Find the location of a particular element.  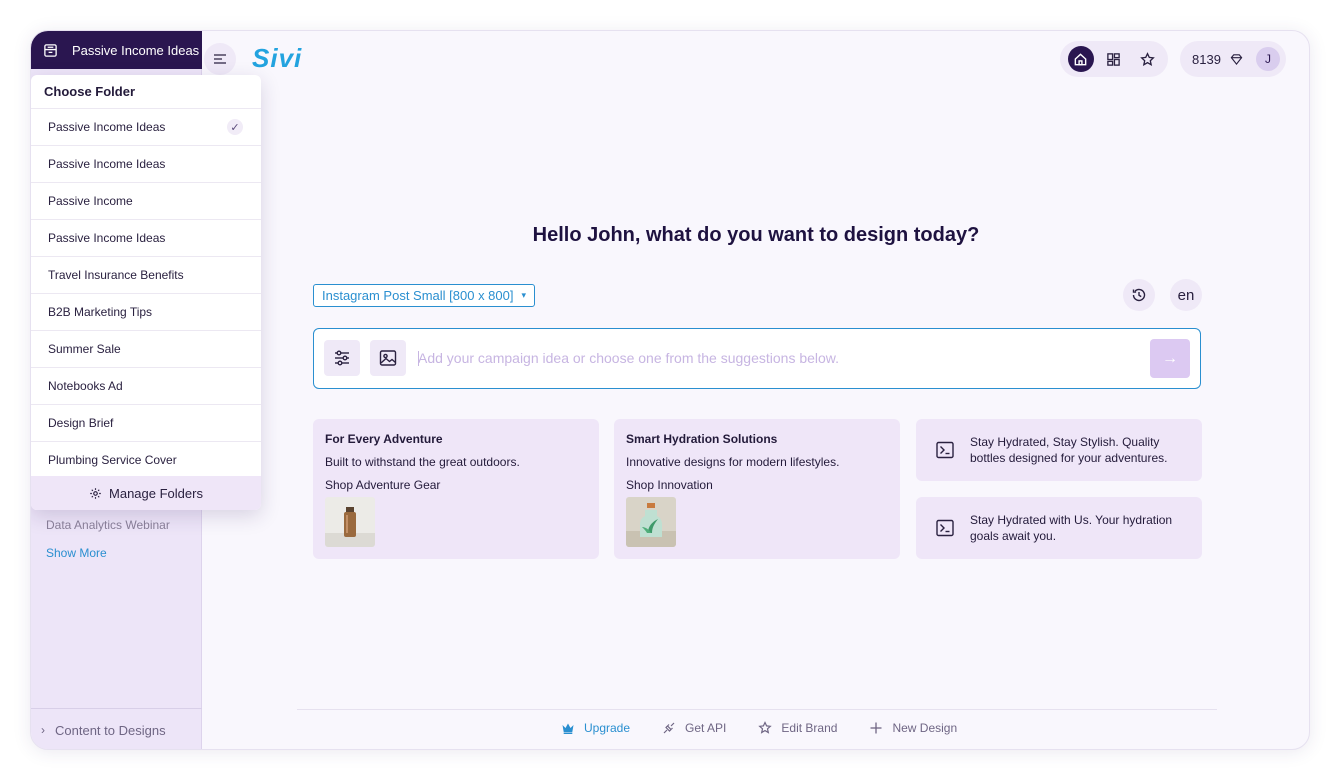

suggestion-subtitle: Built to withstand the great outdoors. is located at coordinates (422, 462).